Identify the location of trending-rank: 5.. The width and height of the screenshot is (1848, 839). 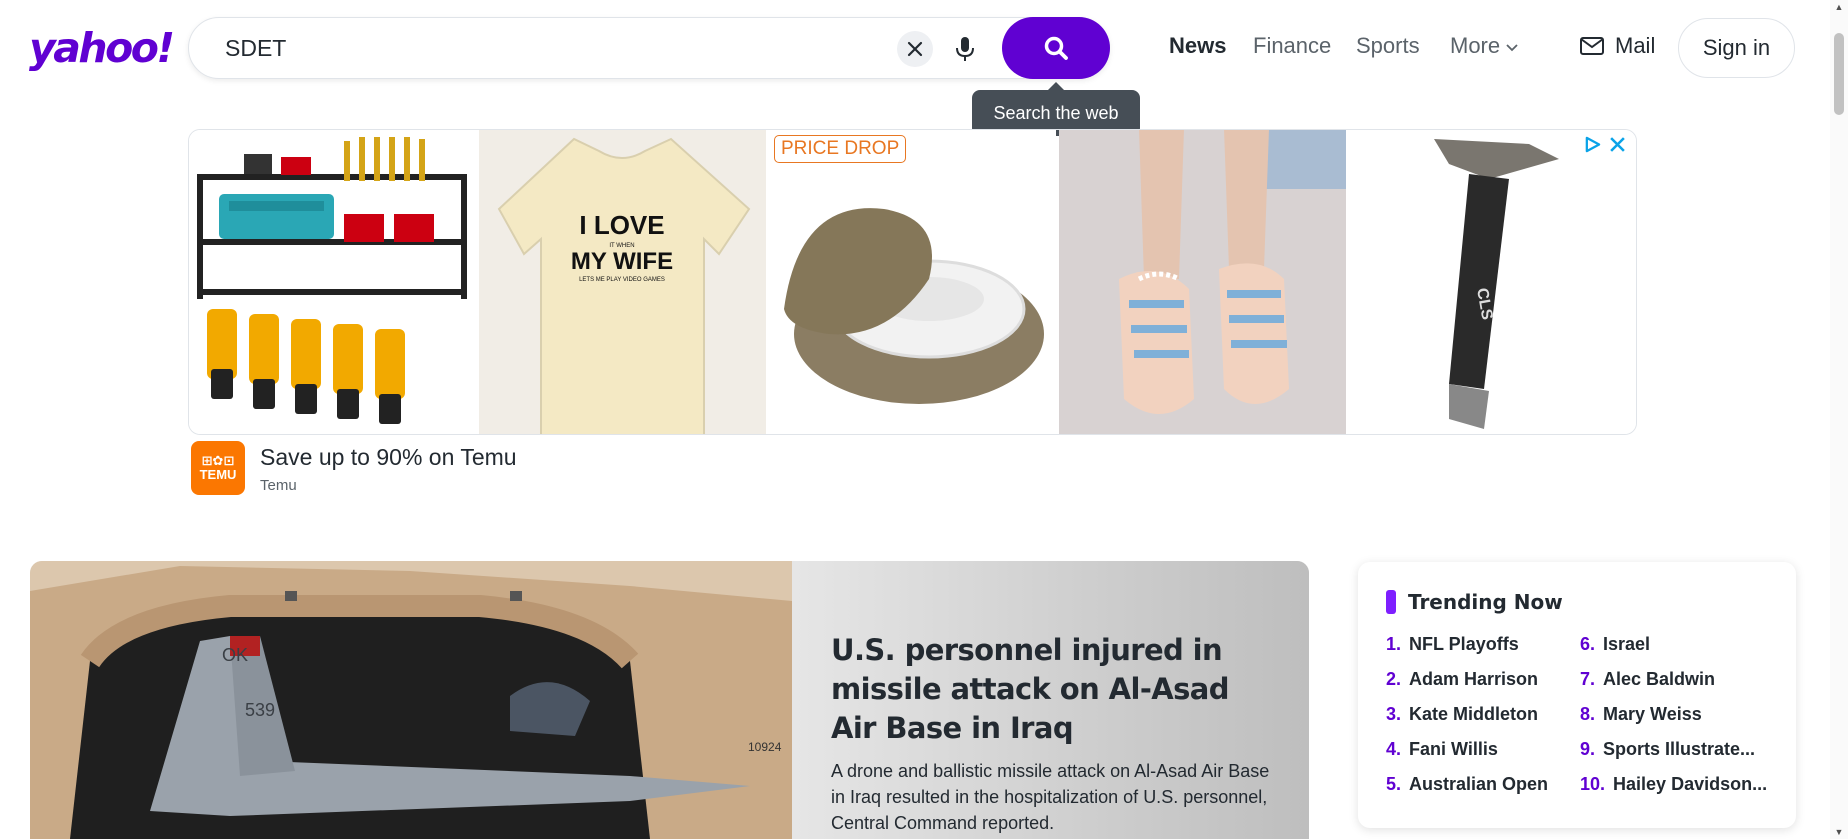
(1394, 784).